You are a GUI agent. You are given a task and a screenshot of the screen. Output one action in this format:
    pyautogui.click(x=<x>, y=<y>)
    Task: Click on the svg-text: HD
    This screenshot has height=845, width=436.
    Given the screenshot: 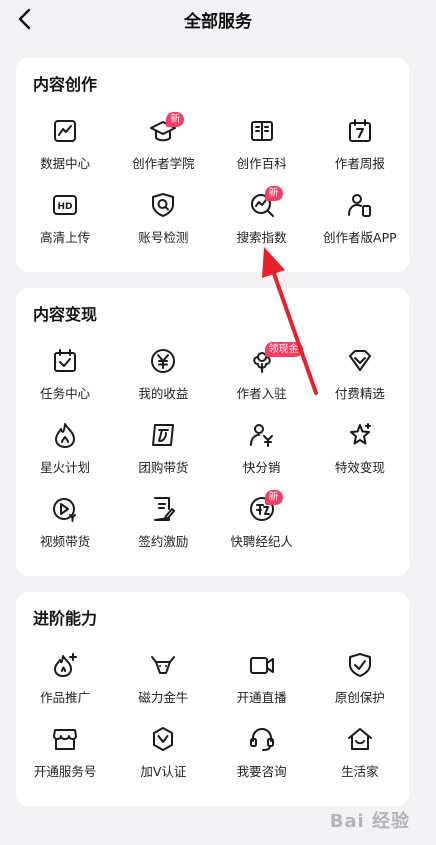 What is the action you would take?
    pyautogui.click(x=65, y=207)
    